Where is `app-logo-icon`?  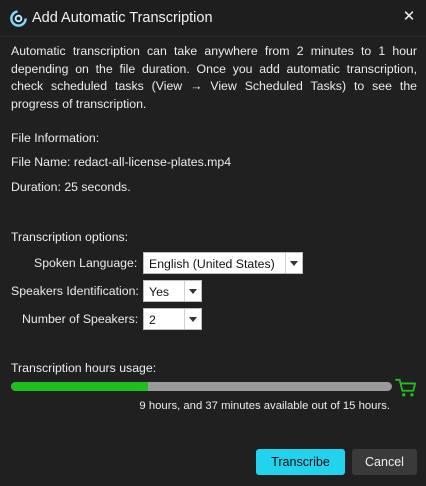
app-logo-icon is located at coordinates (18, 18).